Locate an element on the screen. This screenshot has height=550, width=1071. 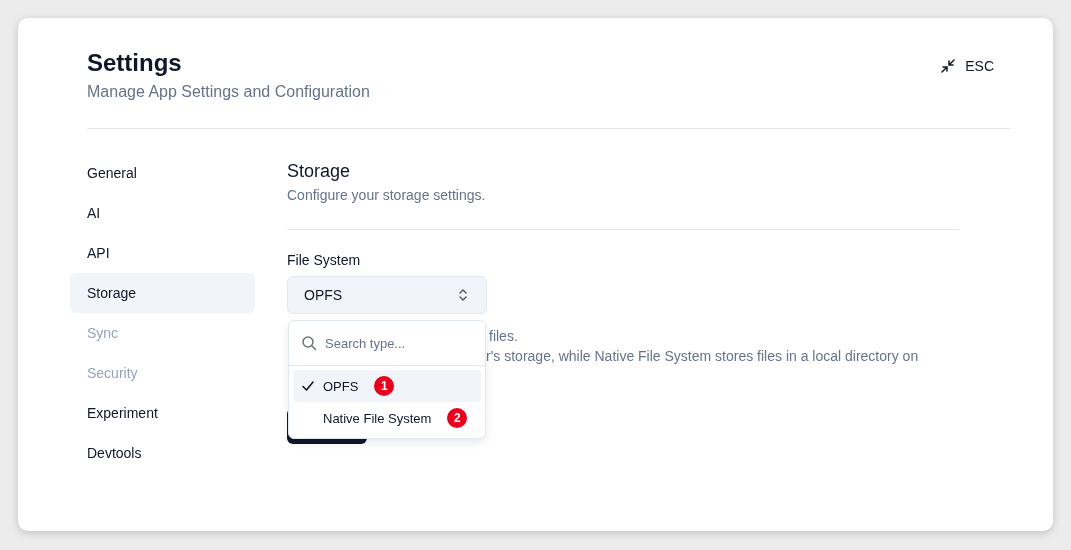
field-label: File System is located at coordinates (324, 260).